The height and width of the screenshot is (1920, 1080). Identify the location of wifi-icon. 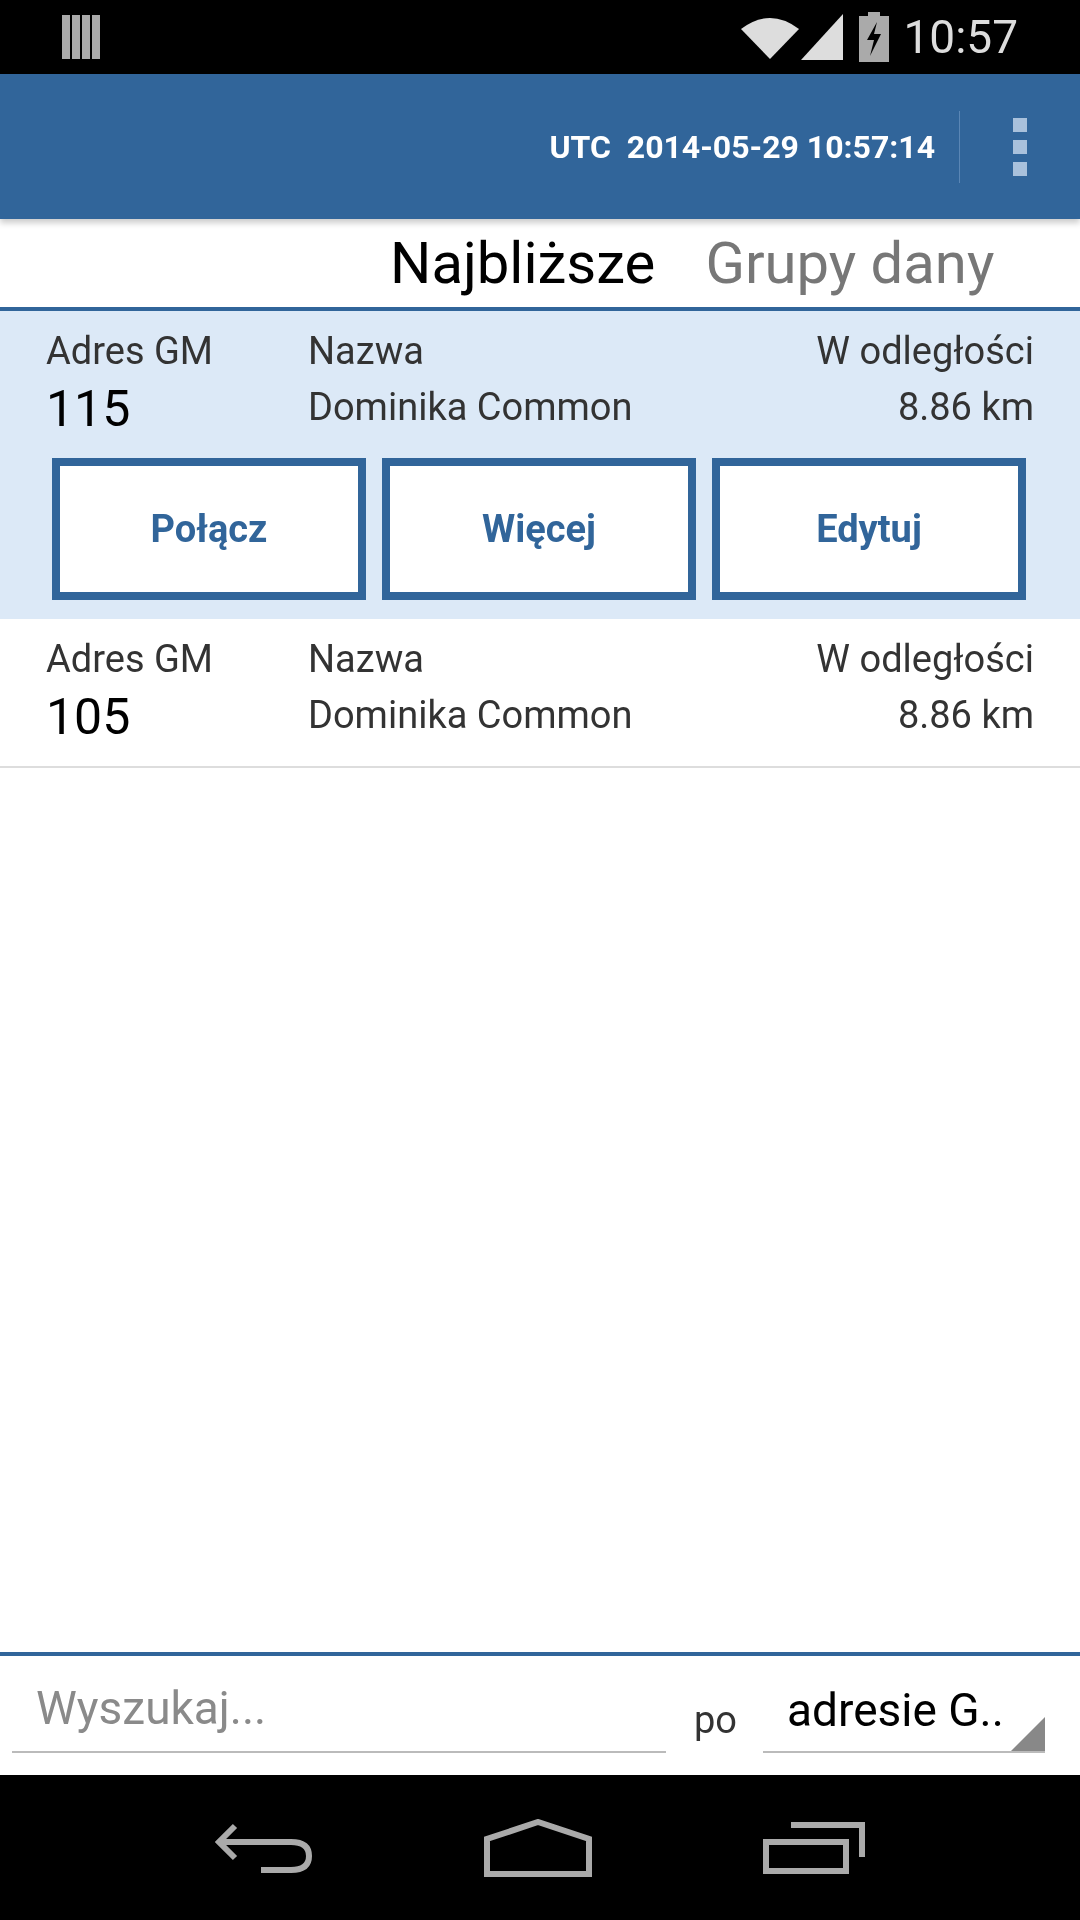
(770, 37).